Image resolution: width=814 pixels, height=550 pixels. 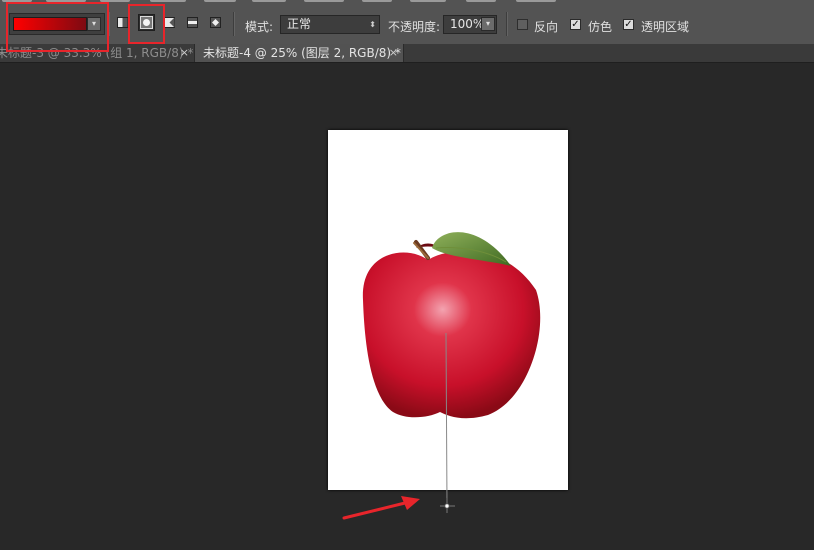 I want to click on crosshair-cursor-icon, so click(x=447, y=505).